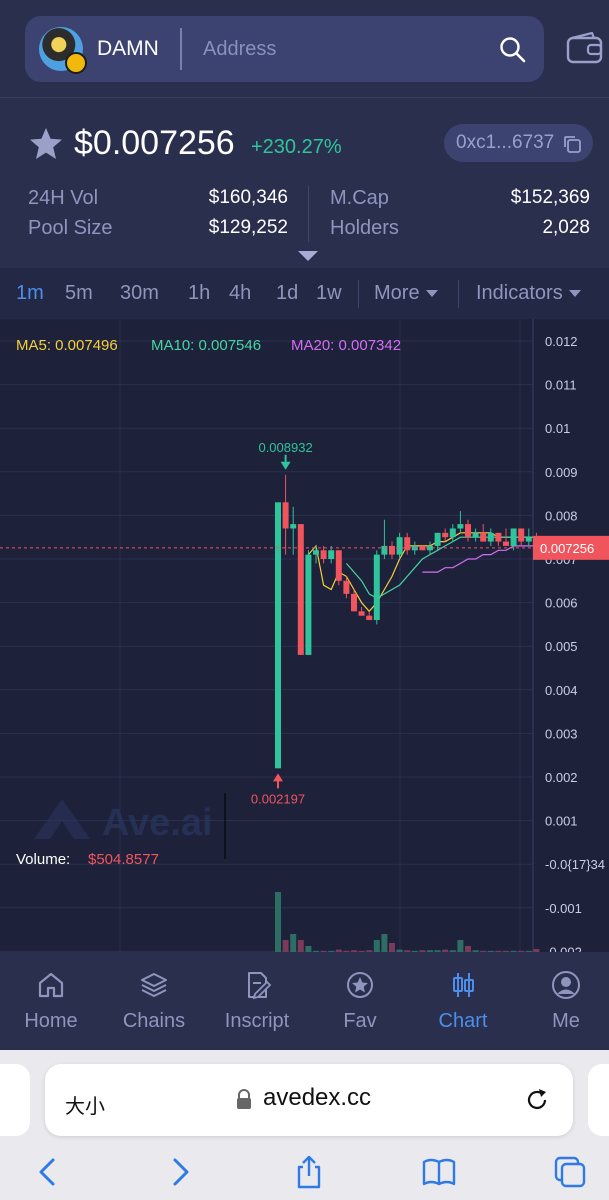  I want to click on high-price-label: 0.008932, so click(285, 447).